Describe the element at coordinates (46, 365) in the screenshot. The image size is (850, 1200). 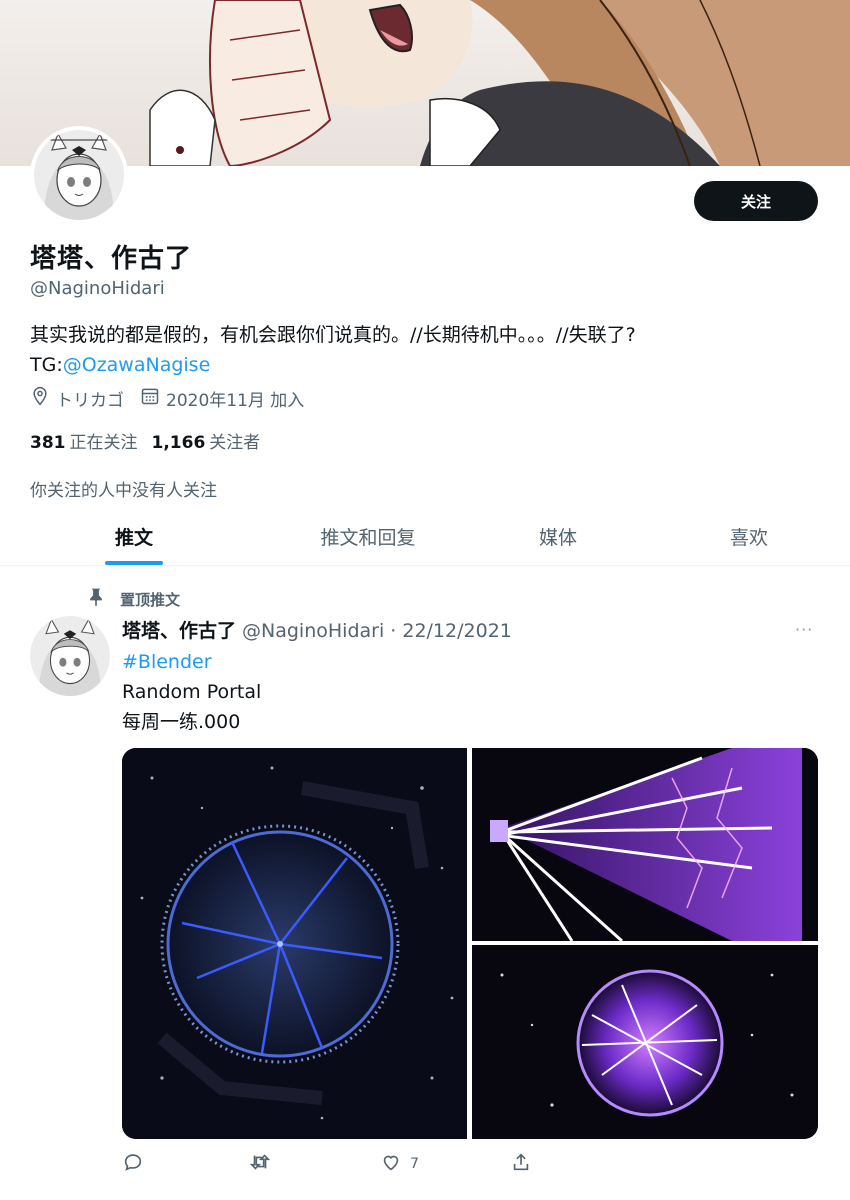
I see `bio-tg-prefix: TG:` at that location.